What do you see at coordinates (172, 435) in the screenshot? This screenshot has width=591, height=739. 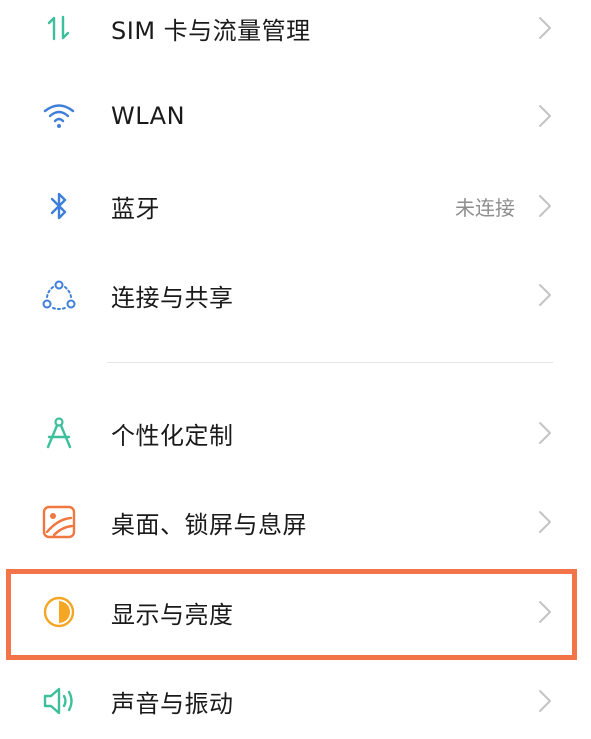 I see `setting-label: 个性化定制` at bounding box center [172, 435].